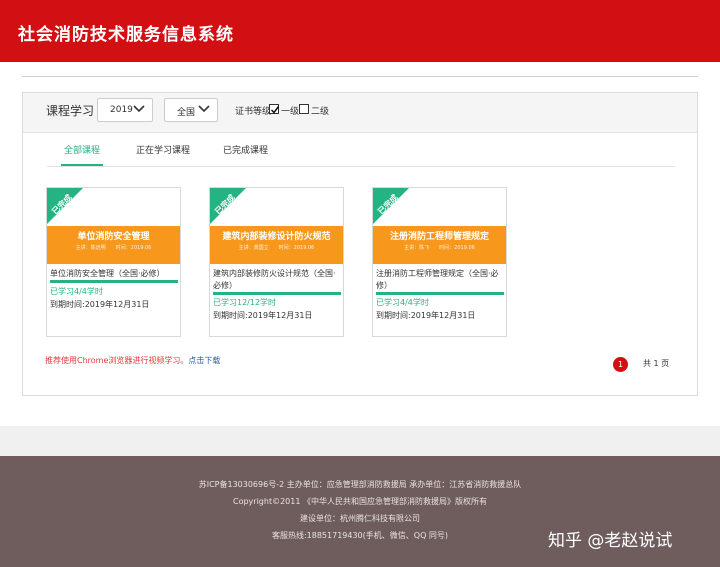  Describe the element at coordinates (277, 280) in the screenshot. I see `course-name: 建筑内部装修防火设计规范（全国·必修）` at that location.